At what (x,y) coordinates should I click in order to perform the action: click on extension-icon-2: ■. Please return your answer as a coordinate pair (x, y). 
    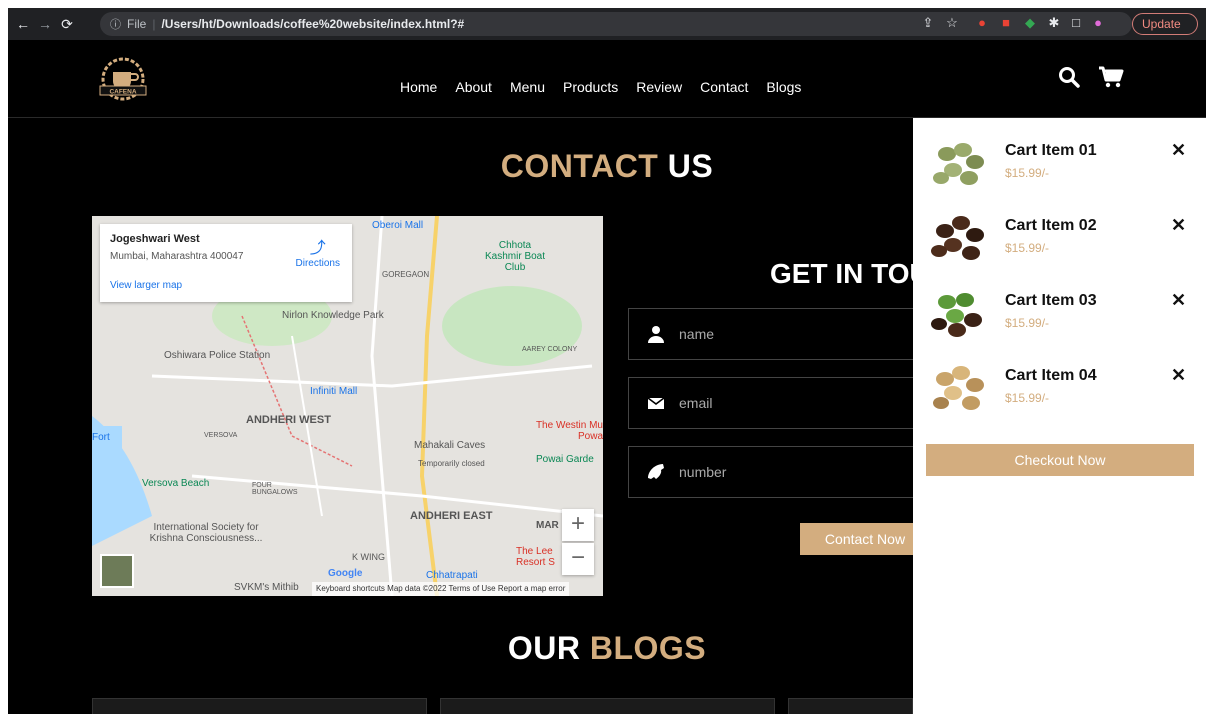
    Looking at the image, I should click on (1006, 23).